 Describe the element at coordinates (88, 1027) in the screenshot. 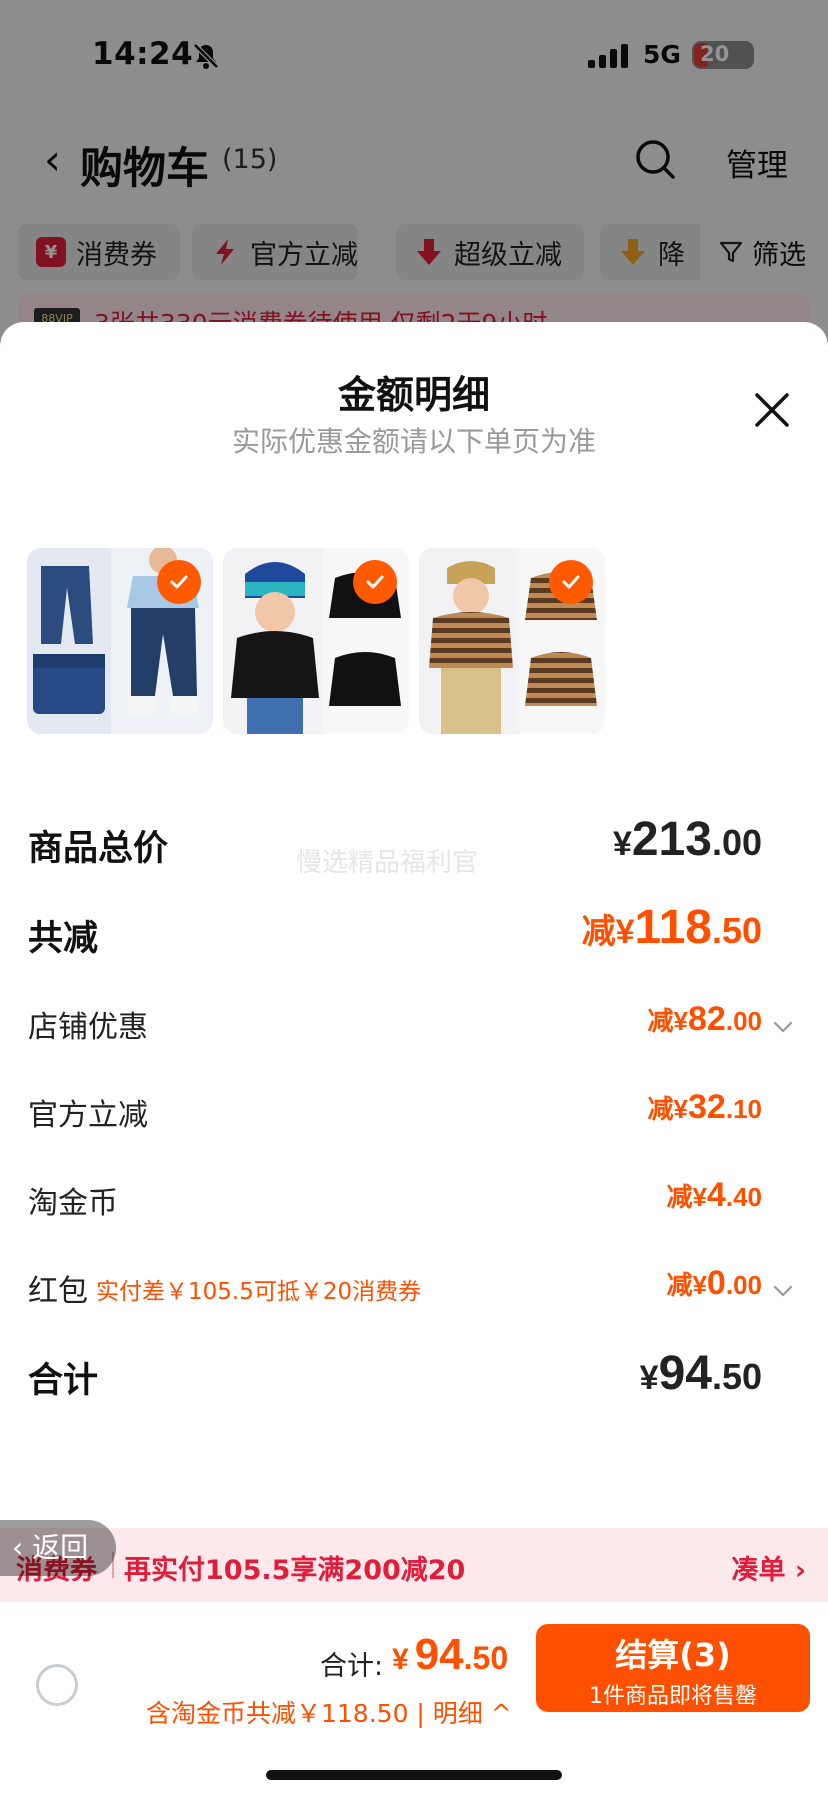

I see `store-discount-label: 店铺优惠` at that location.